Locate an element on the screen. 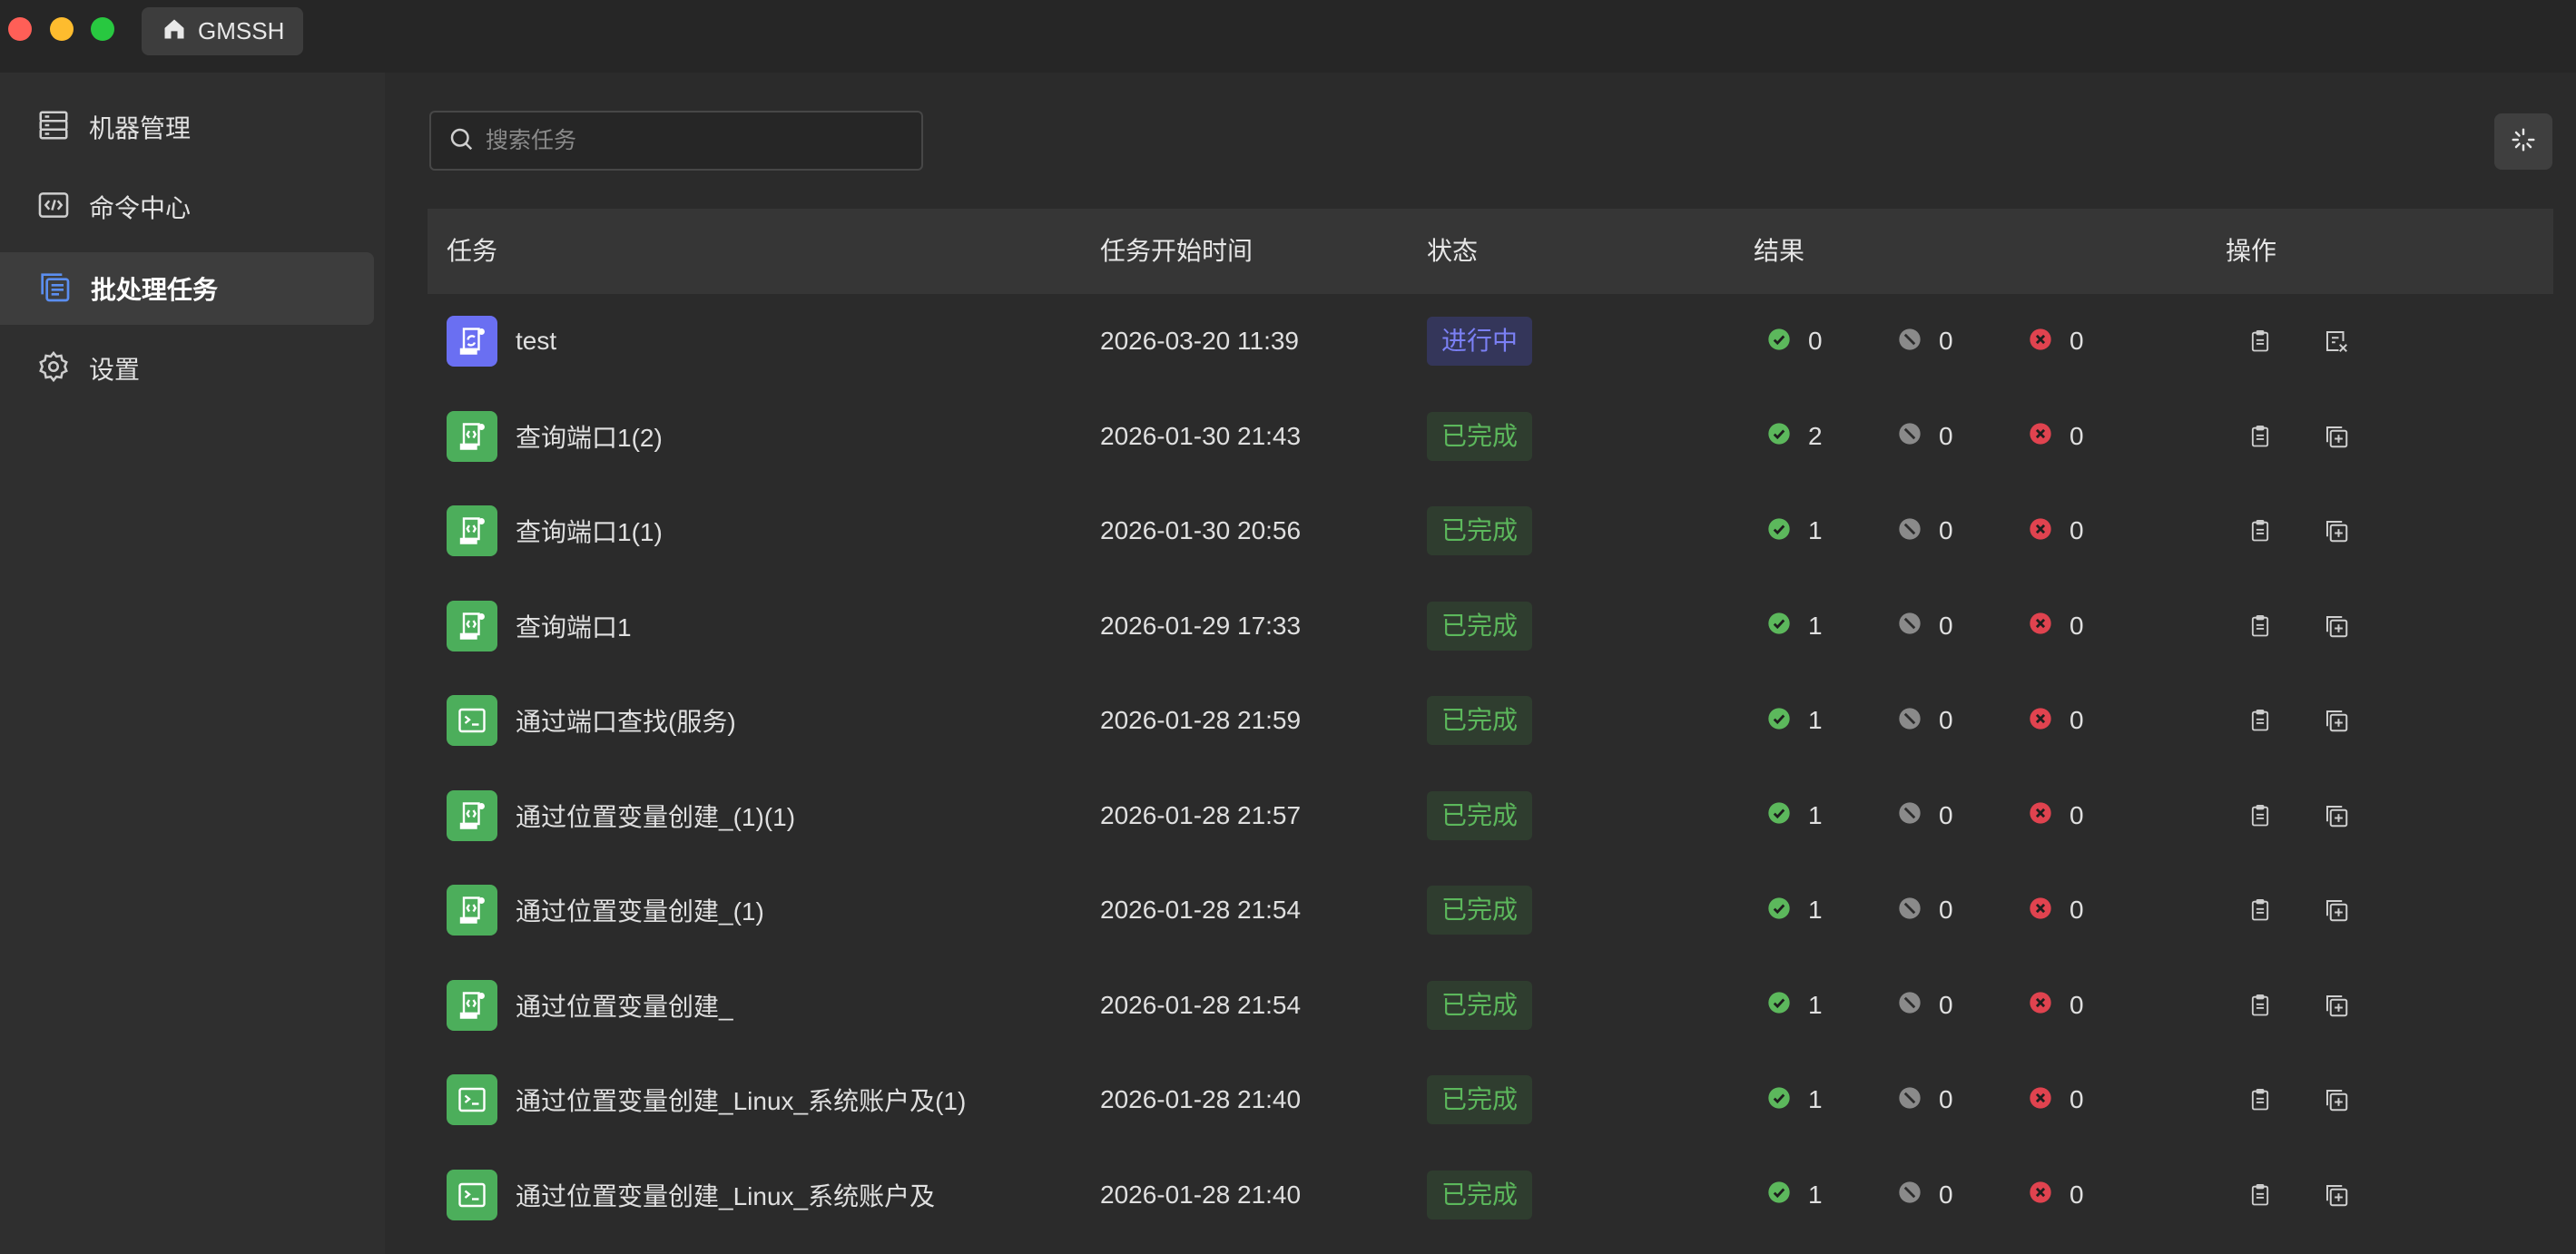 This screenshot has width=2576, height=1254. task-cell: 通过位置变量创建_Linux_系统账户及(1) is located at coordinates (706, 1100).